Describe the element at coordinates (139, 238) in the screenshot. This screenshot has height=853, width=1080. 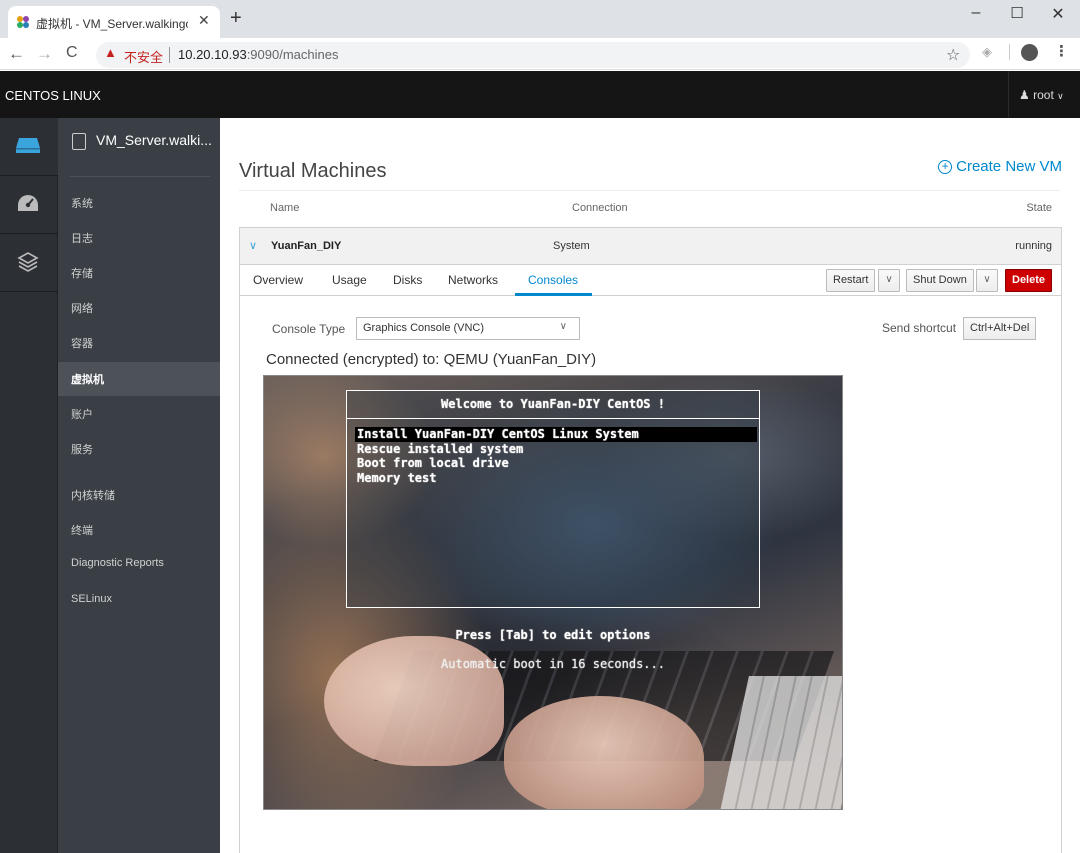
I see `sidebar-item-logs: 日志` at that location.